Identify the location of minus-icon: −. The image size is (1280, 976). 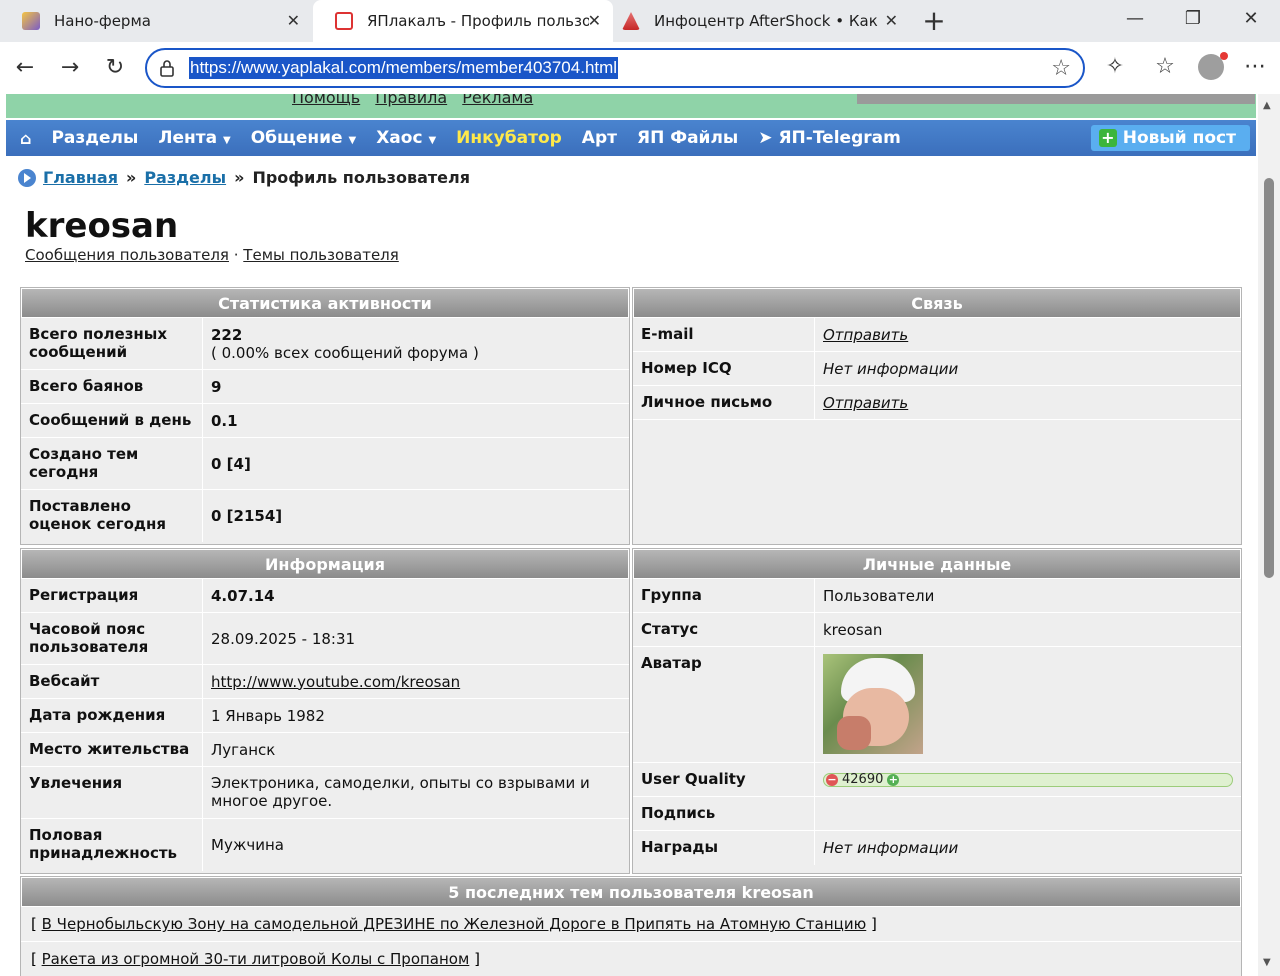
(832, 779).